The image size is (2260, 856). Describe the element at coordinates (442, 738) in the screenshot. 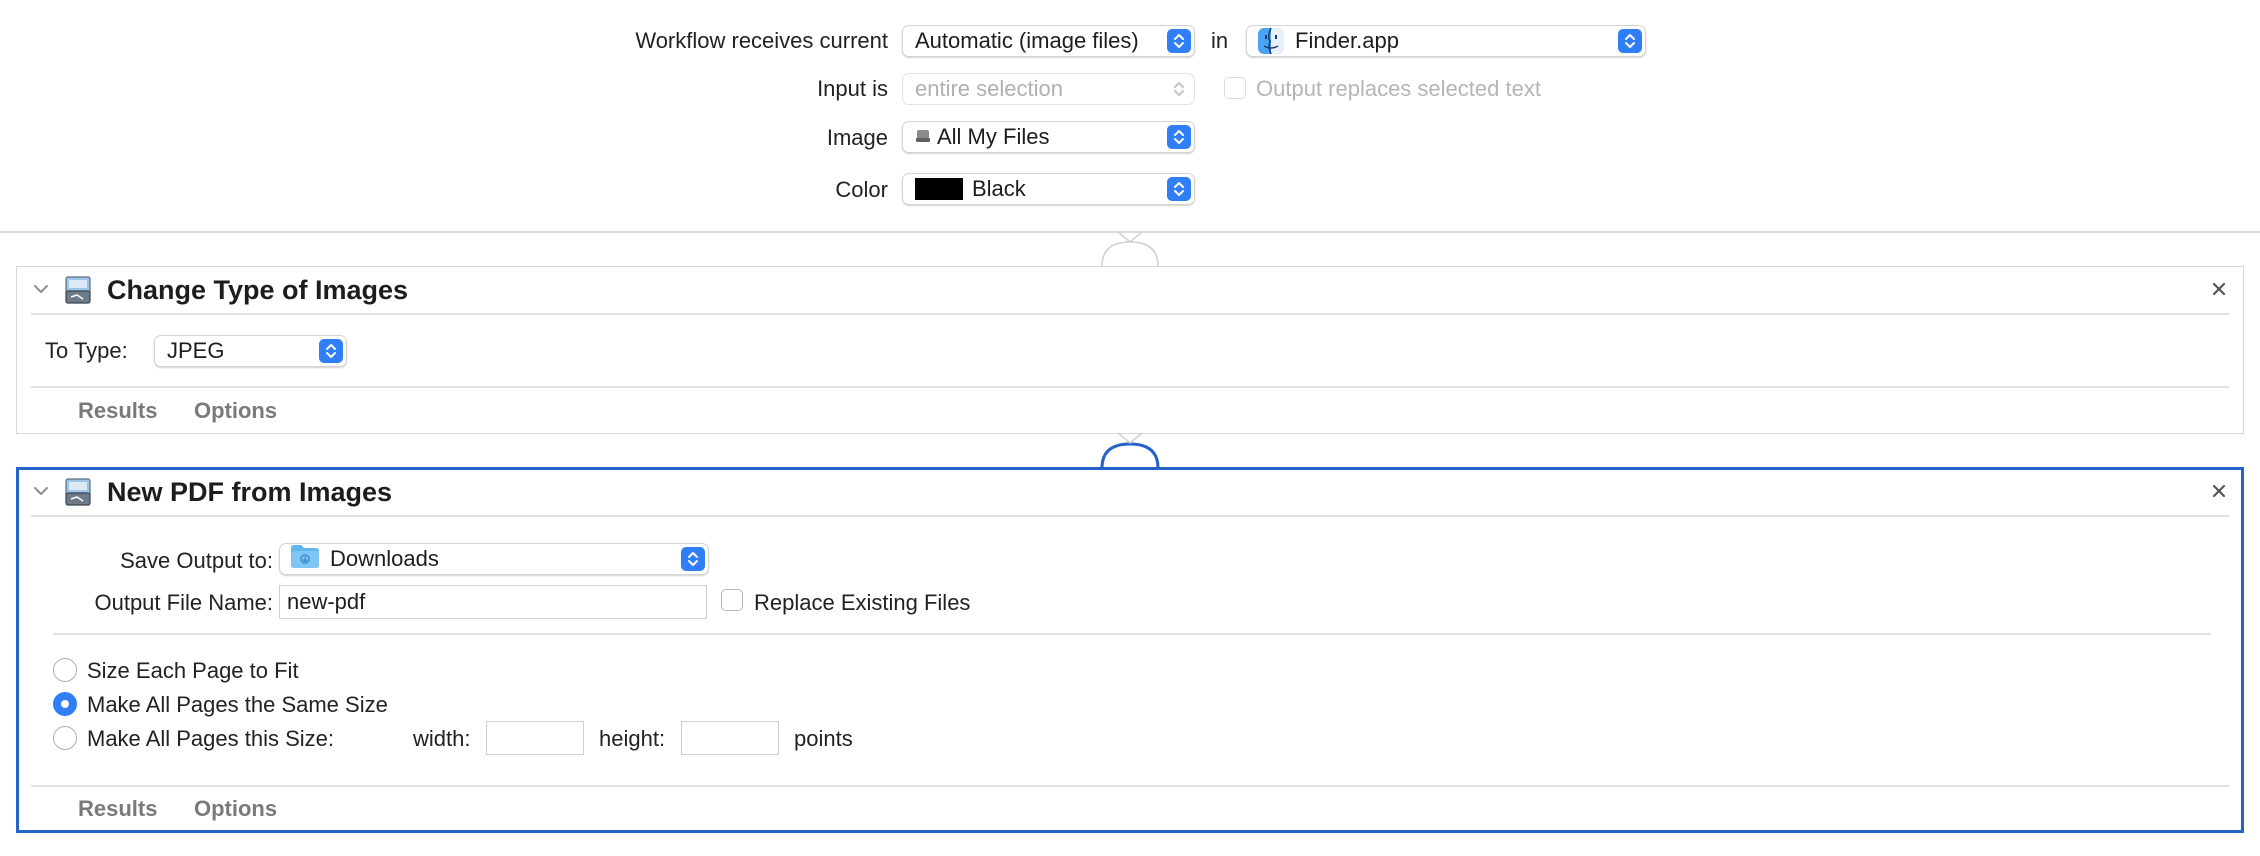

I see `width-label: width:` at that location.